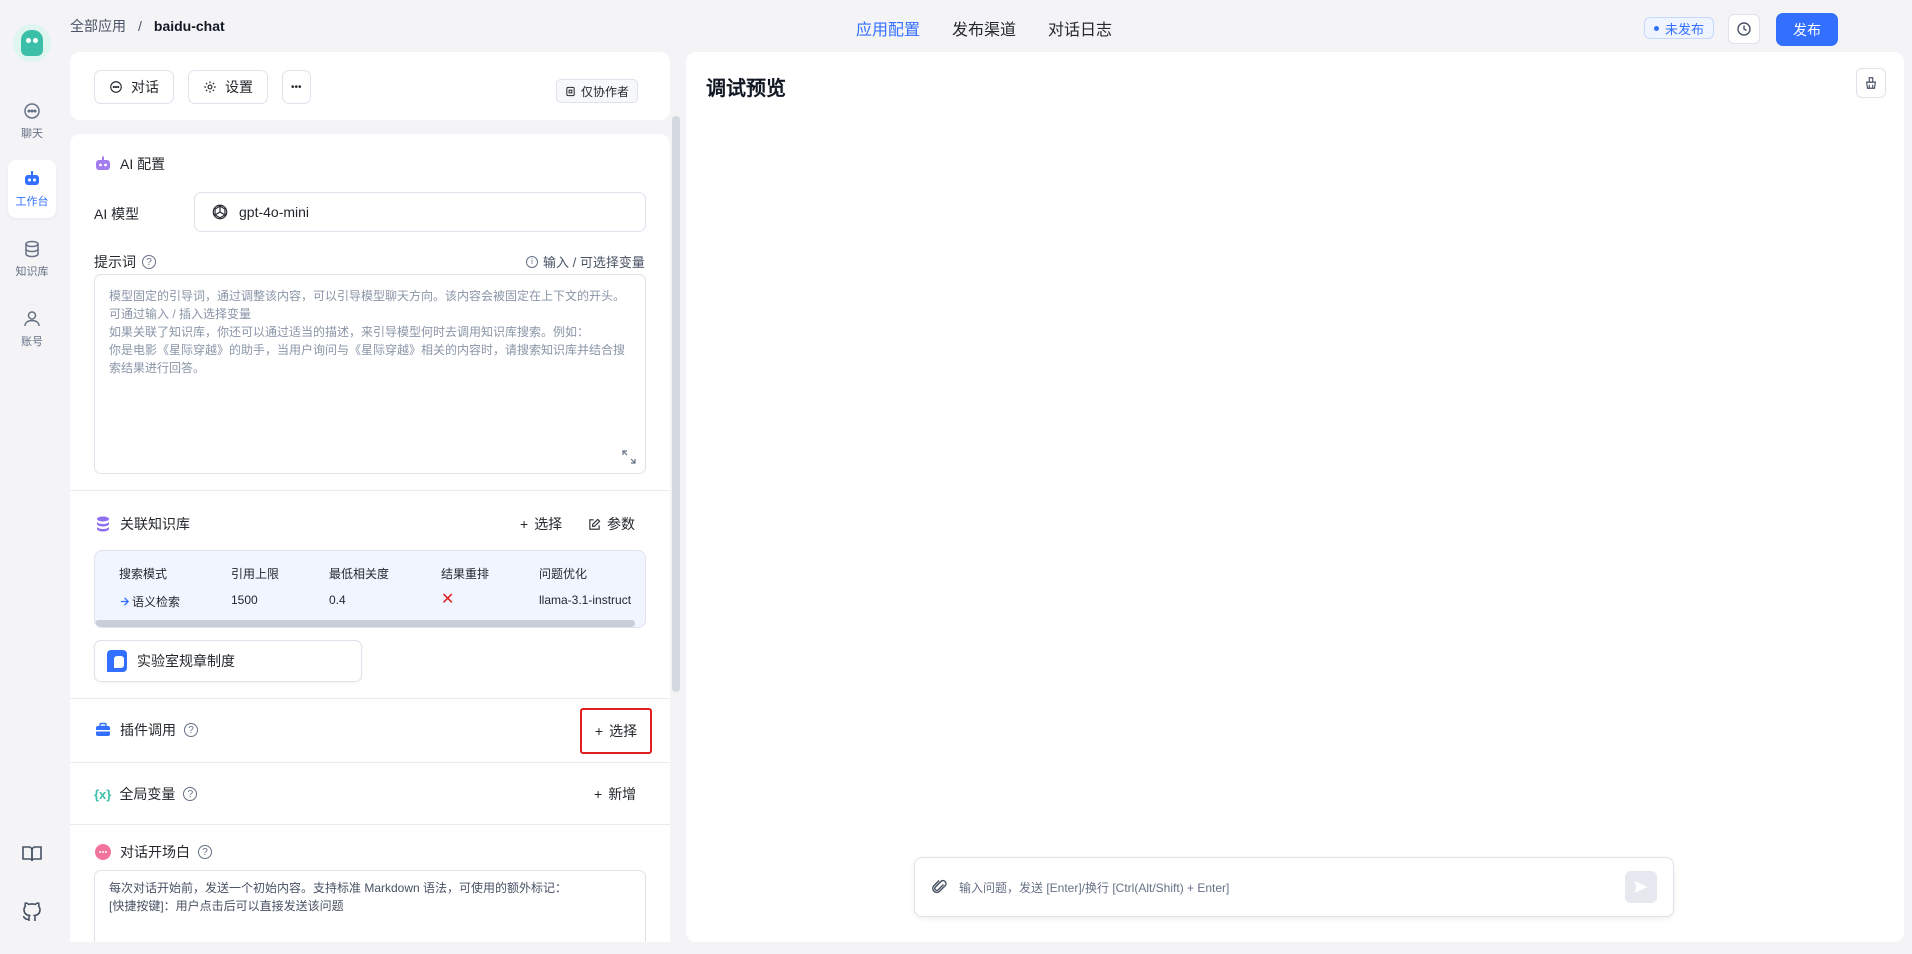 The width and height of the screenshot is (1912, 954). I want to click on tab-chat-logs: 对话日志, so click(1080, 28).